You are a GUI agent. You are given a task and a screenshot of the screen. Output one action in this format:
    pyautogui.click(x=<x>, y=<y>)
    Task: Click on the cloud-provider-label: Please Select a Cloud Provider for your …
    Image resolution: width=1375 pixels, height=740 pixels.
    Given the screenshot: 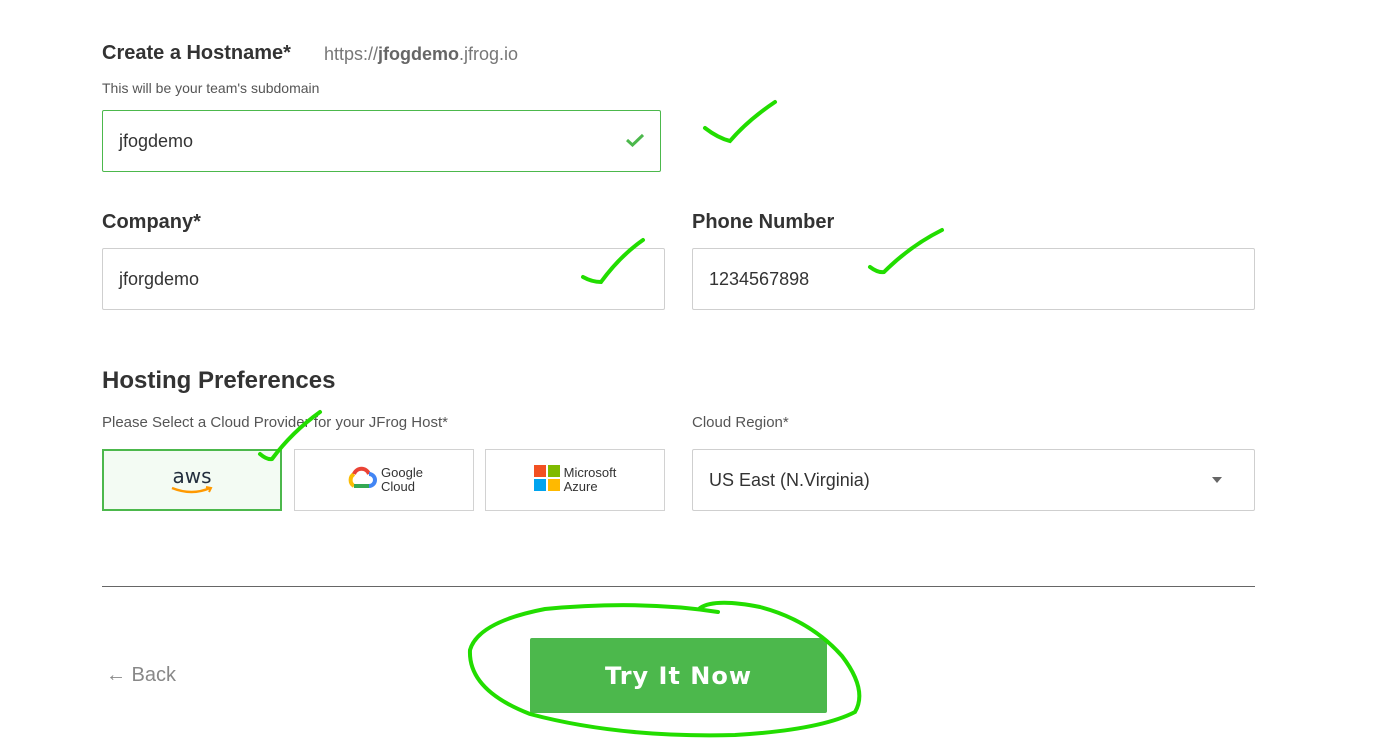 What is the action you would take?
    pyautogui.click(x=275, y=422)
    